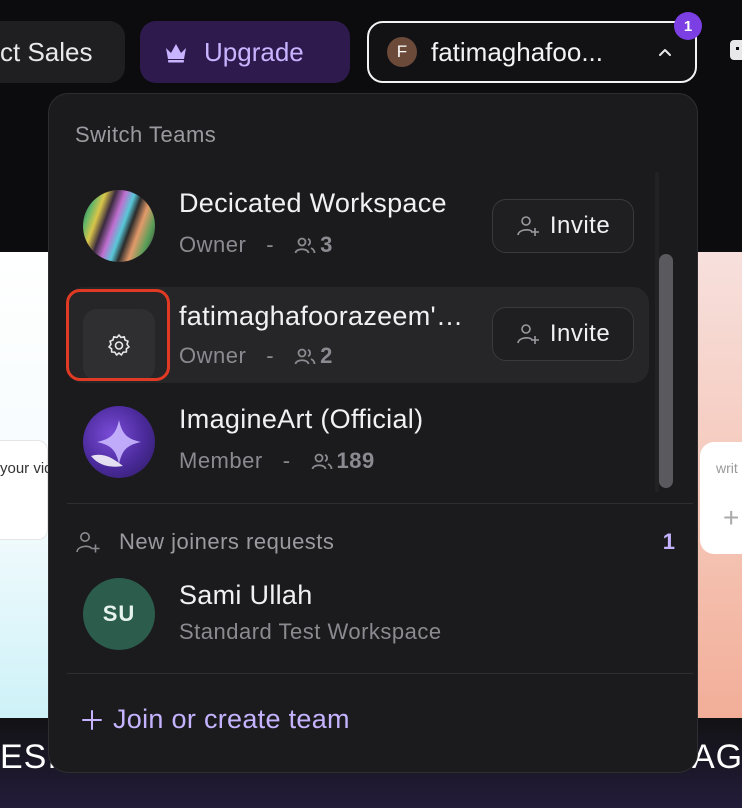 The height and width of the screenshot is (808, 742). Describe the element at coordinates (717, 757) in the screenshot. I see `bottom-heading-right: AG` at that location.